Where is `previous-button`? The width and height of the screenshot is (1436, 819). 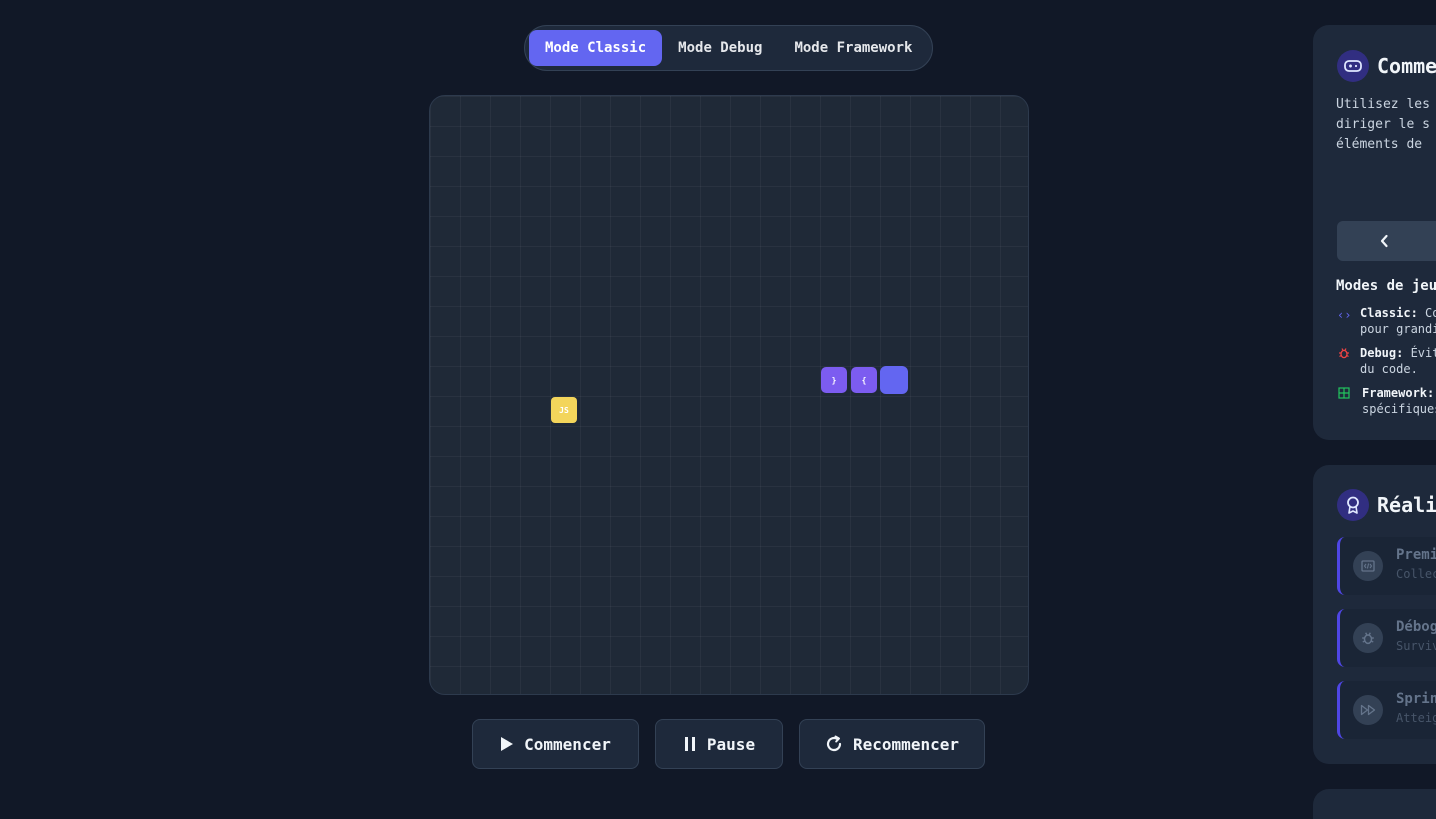
previous-button is located at coordinates (1386, 241).